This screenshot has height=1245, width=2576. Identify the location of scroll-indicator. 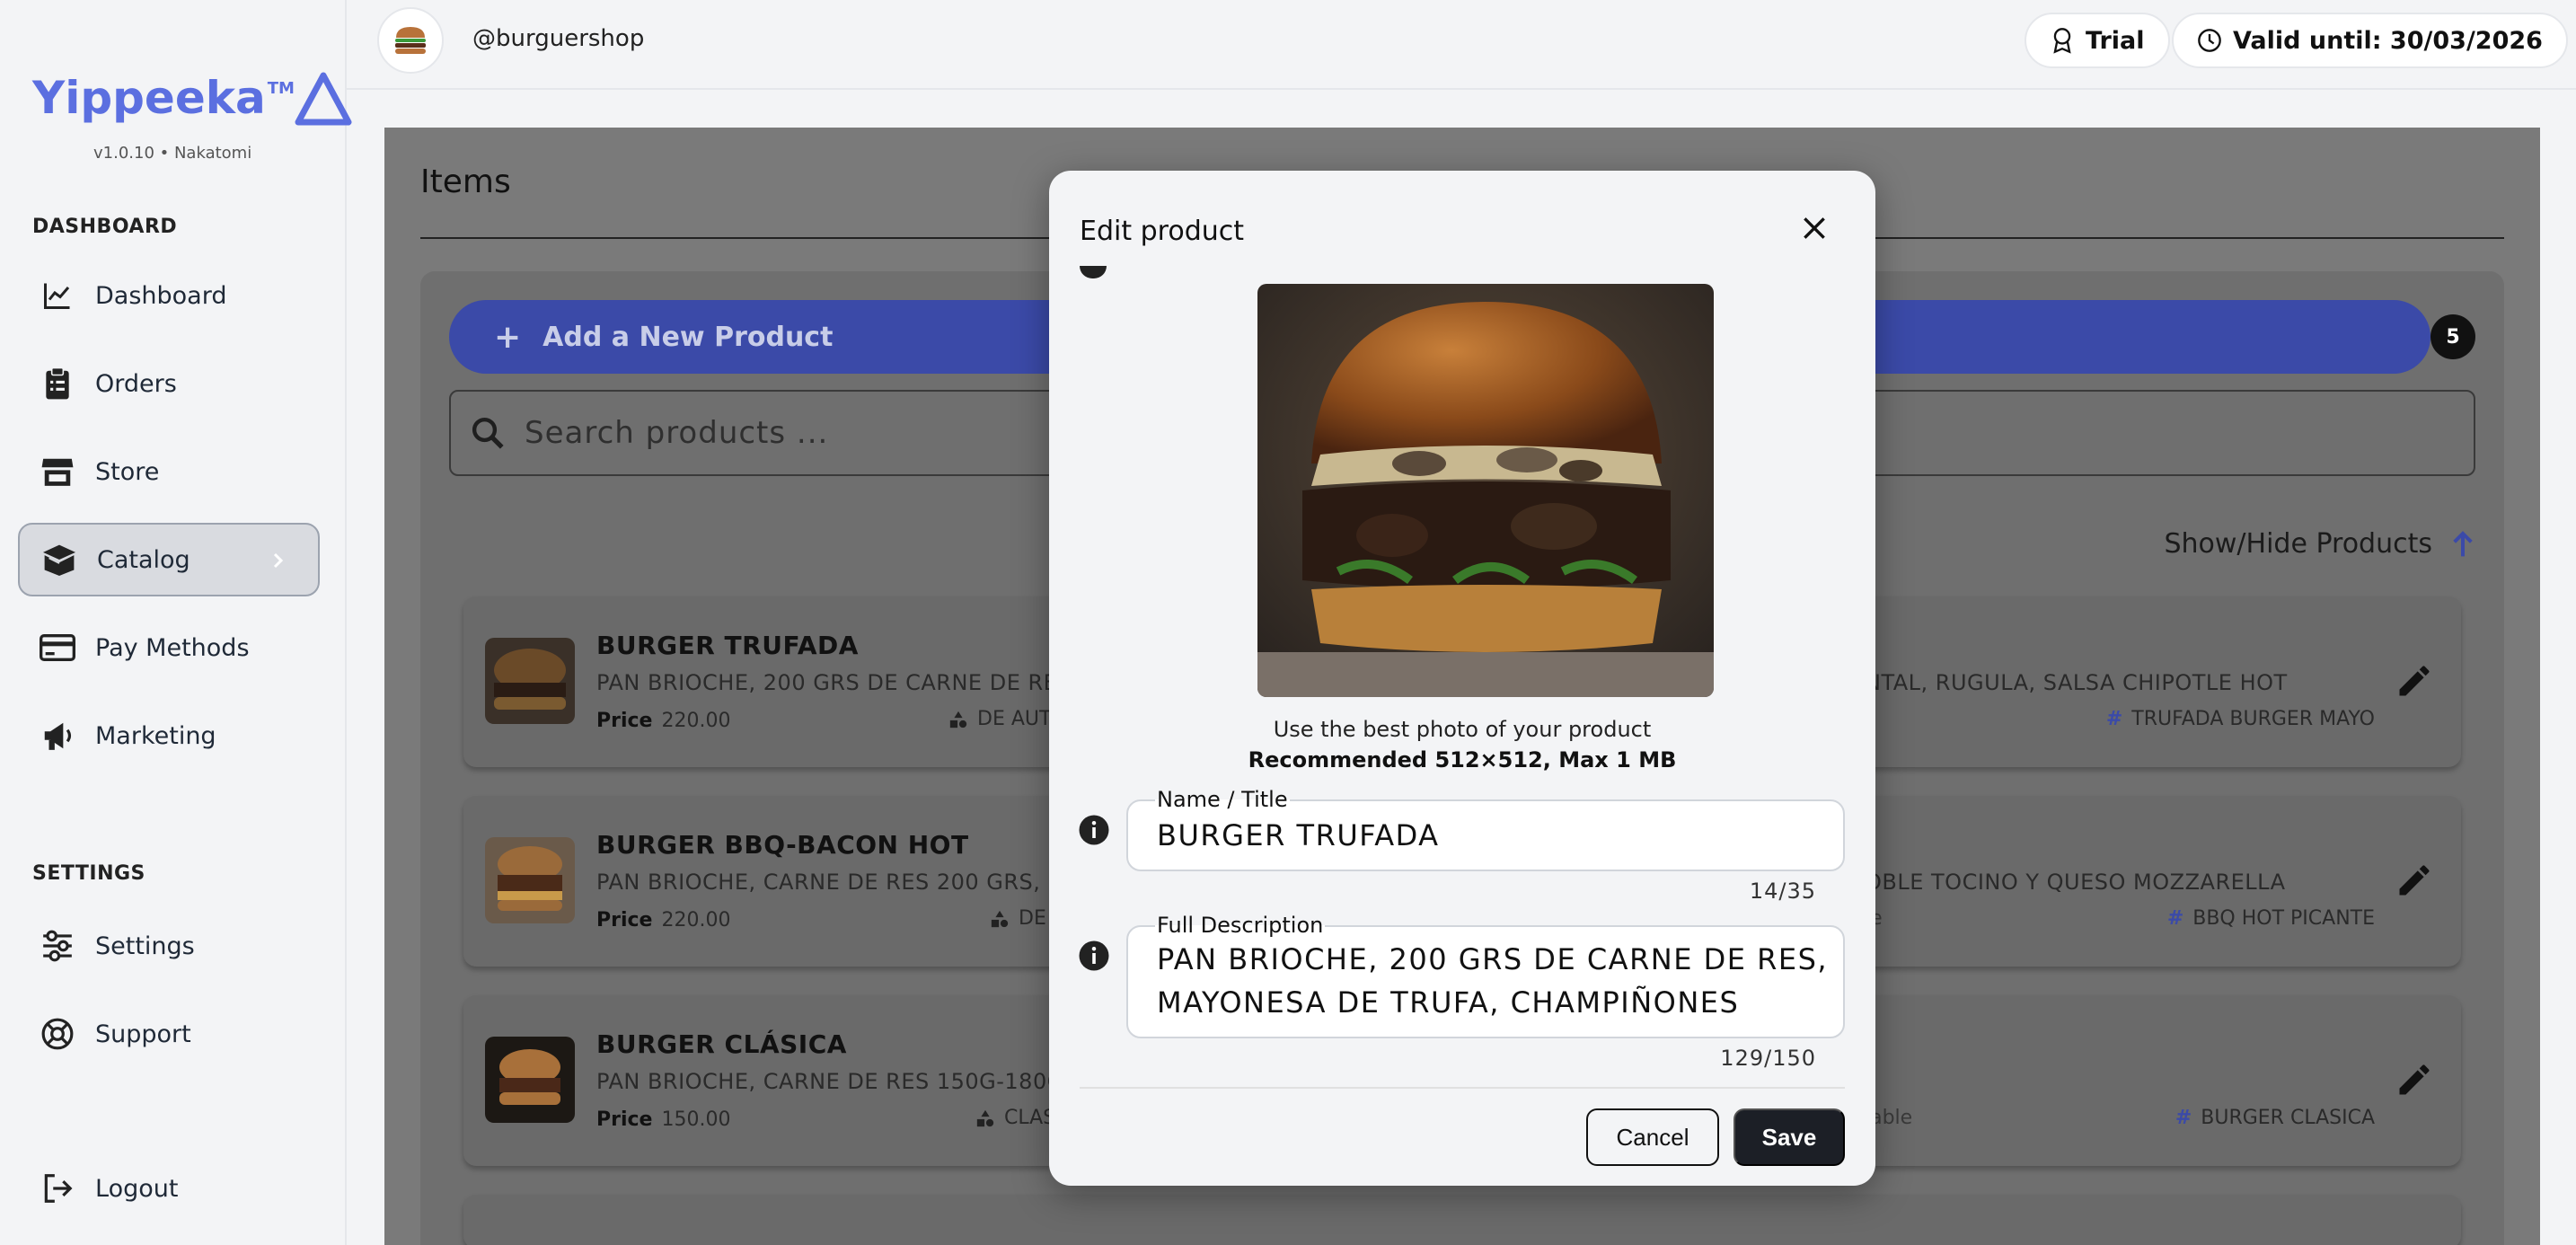
(1093, 272).